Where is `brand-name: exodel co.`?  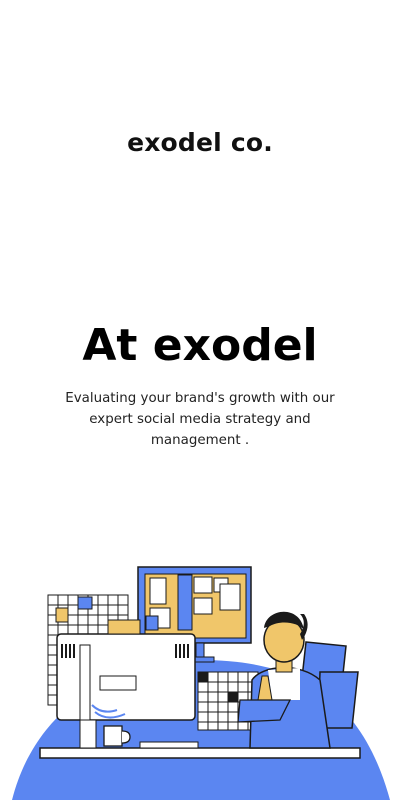 brand-name: exodel co. is located at coordinates (200, 142).